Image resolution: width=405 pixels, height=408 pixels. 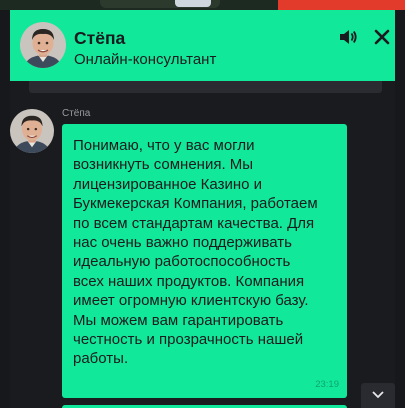 I want to click on scroll-down-button, so click(x=378, y=395).